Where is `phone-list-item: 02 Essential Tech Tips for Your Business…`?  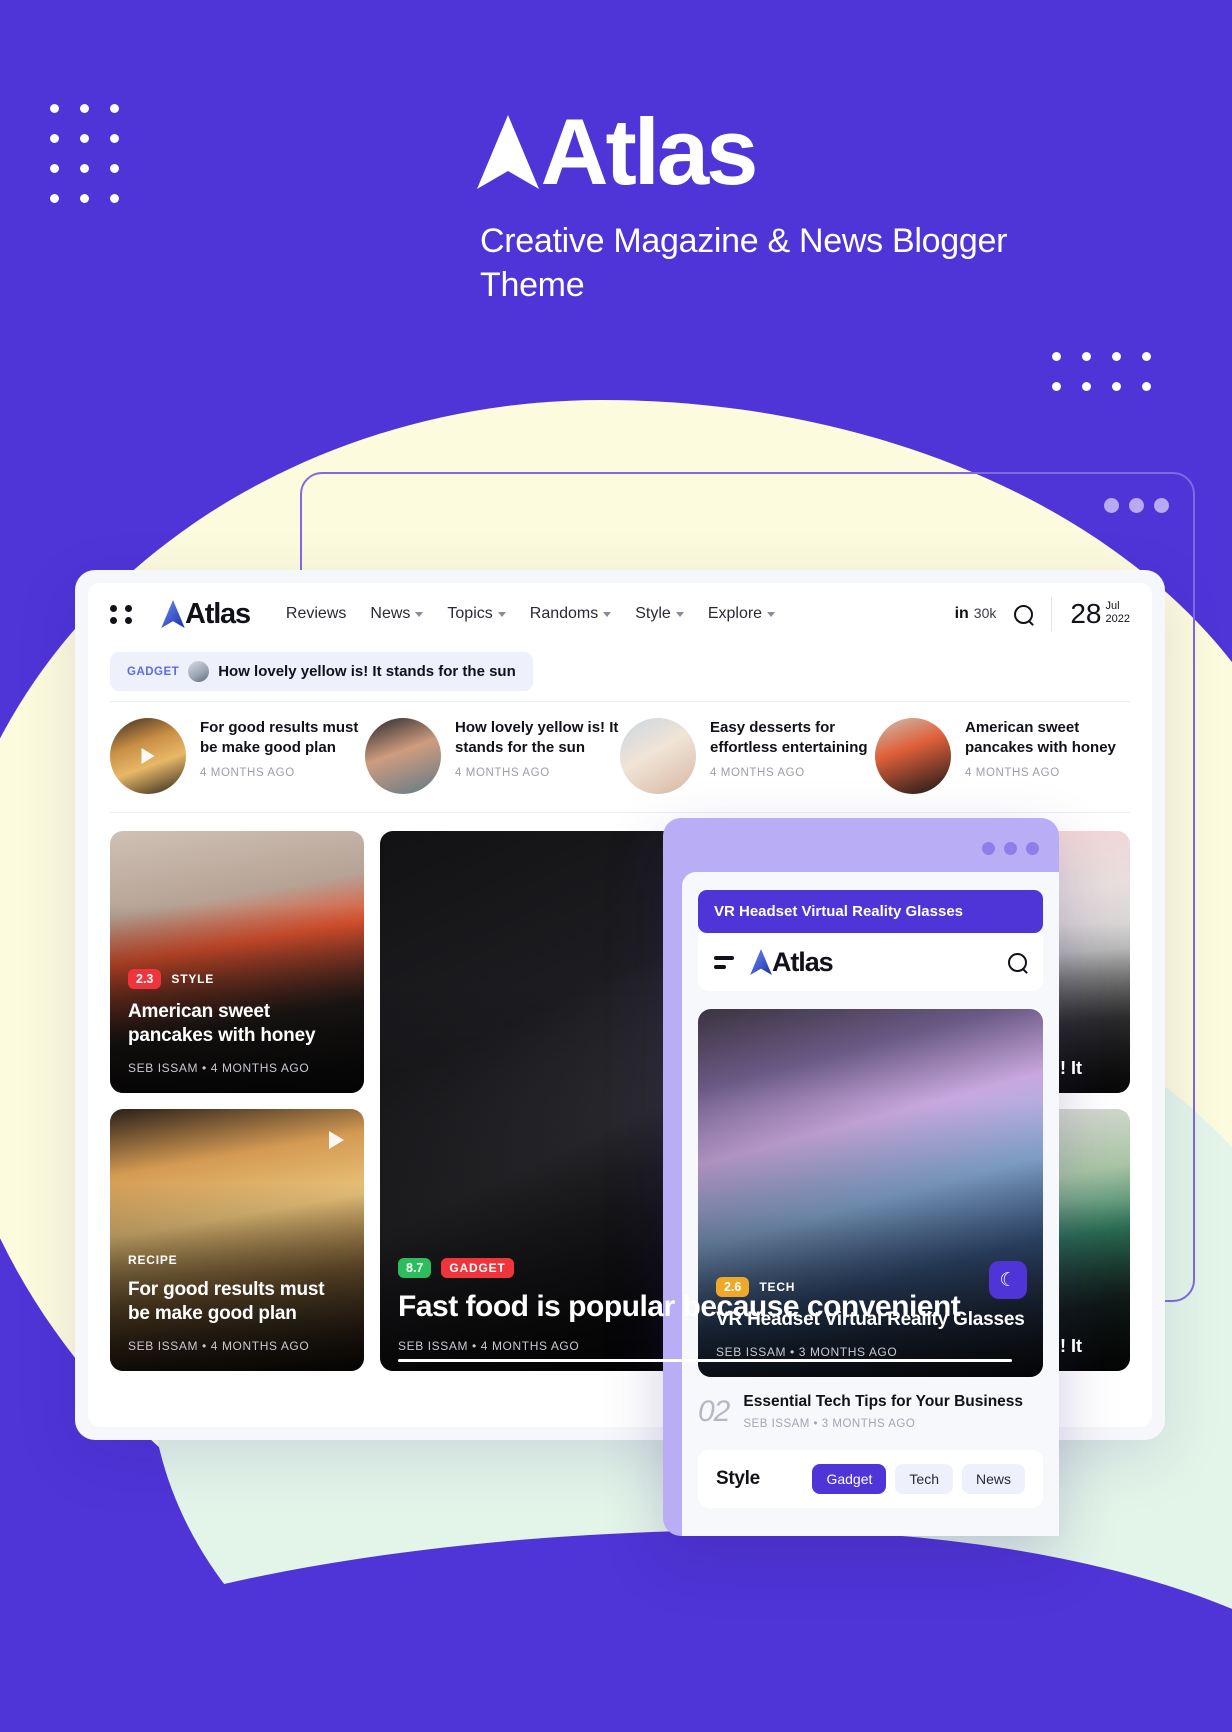
phone-list-item: 02 Essential Tech Tips for Your Business… is located at coordinates (870, 1419).